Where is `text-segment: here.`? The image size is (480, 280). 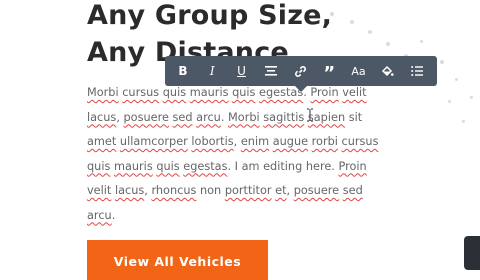
text-segment: here. is located at coordinates (322, 166).